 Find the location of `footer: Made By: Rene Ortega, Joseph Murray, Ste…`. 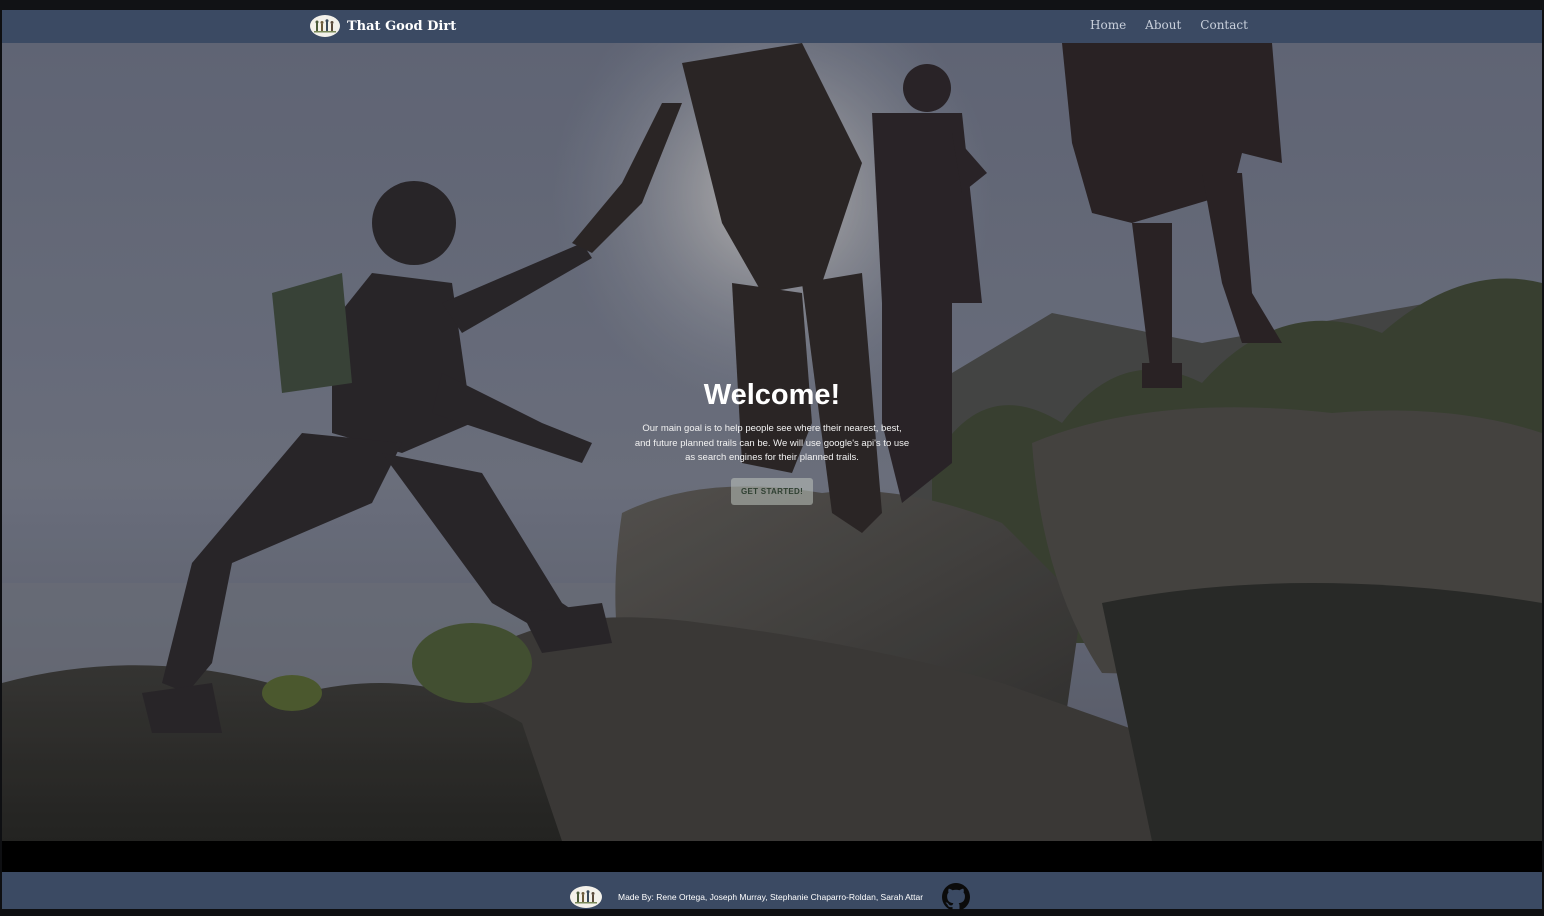

footer: Made By: Rene Ortega, Joseph Murray, Ste… is located at coordinates (772, 891).